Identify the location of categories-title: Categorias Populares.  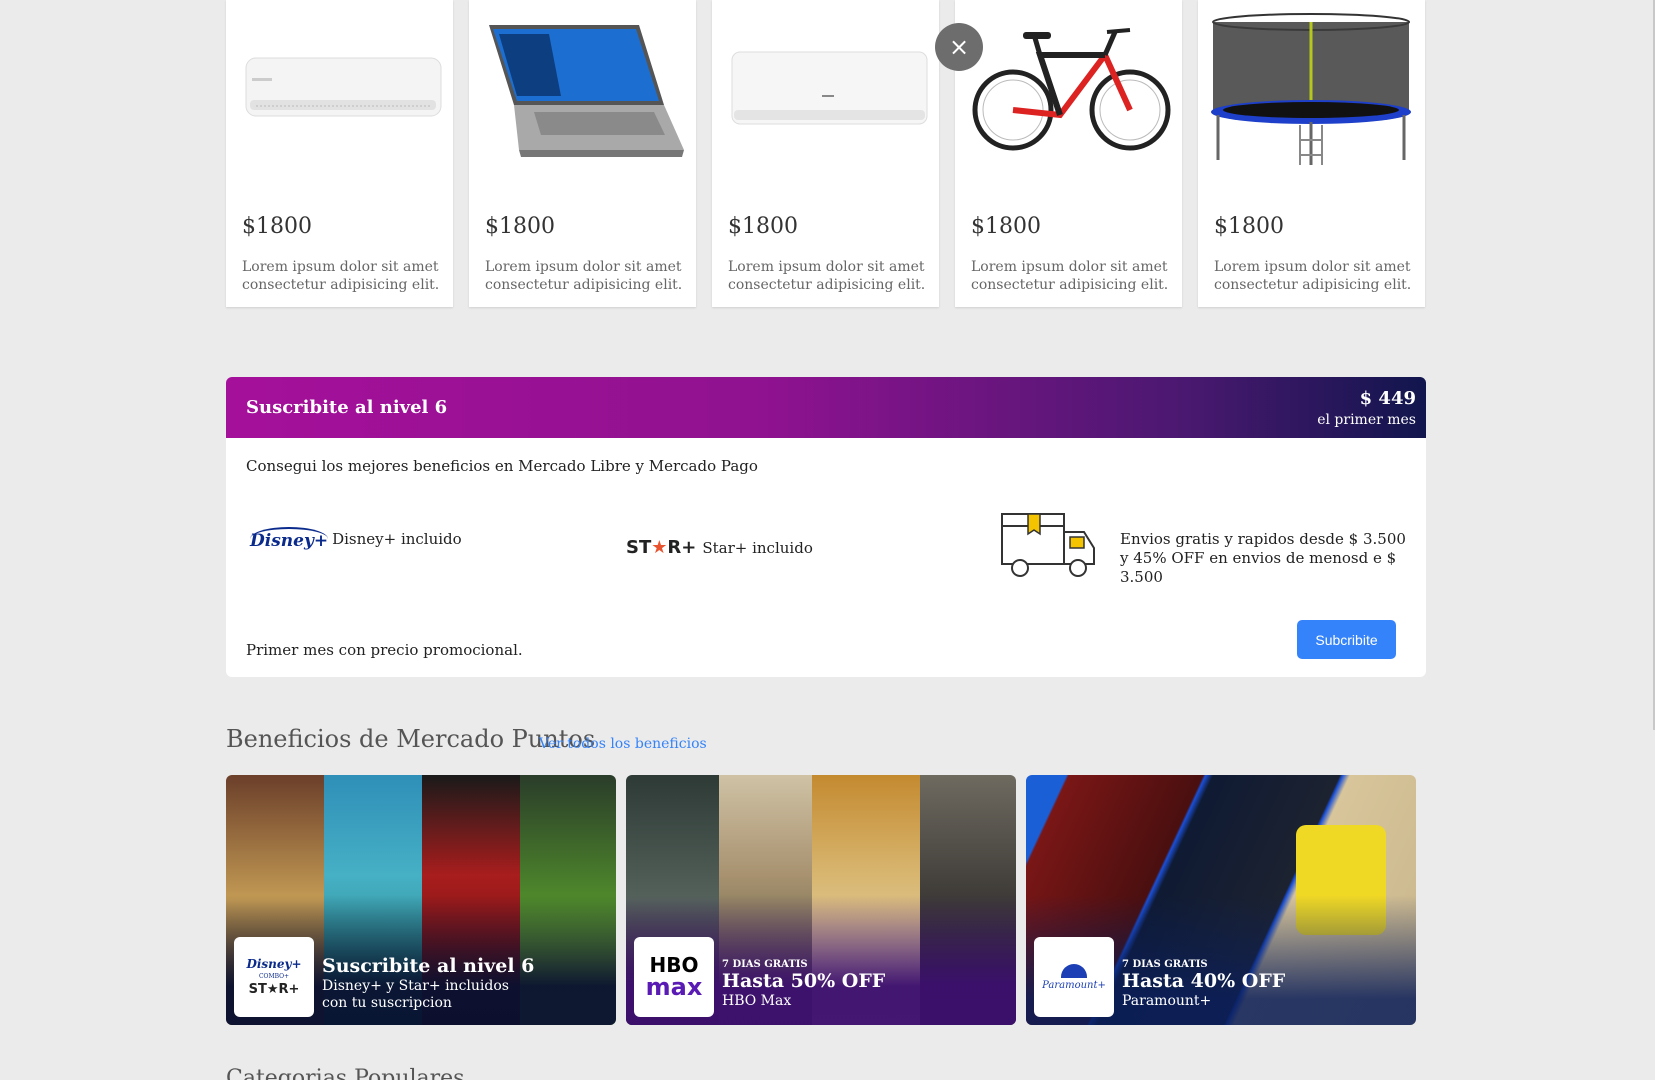
(345, 1073).